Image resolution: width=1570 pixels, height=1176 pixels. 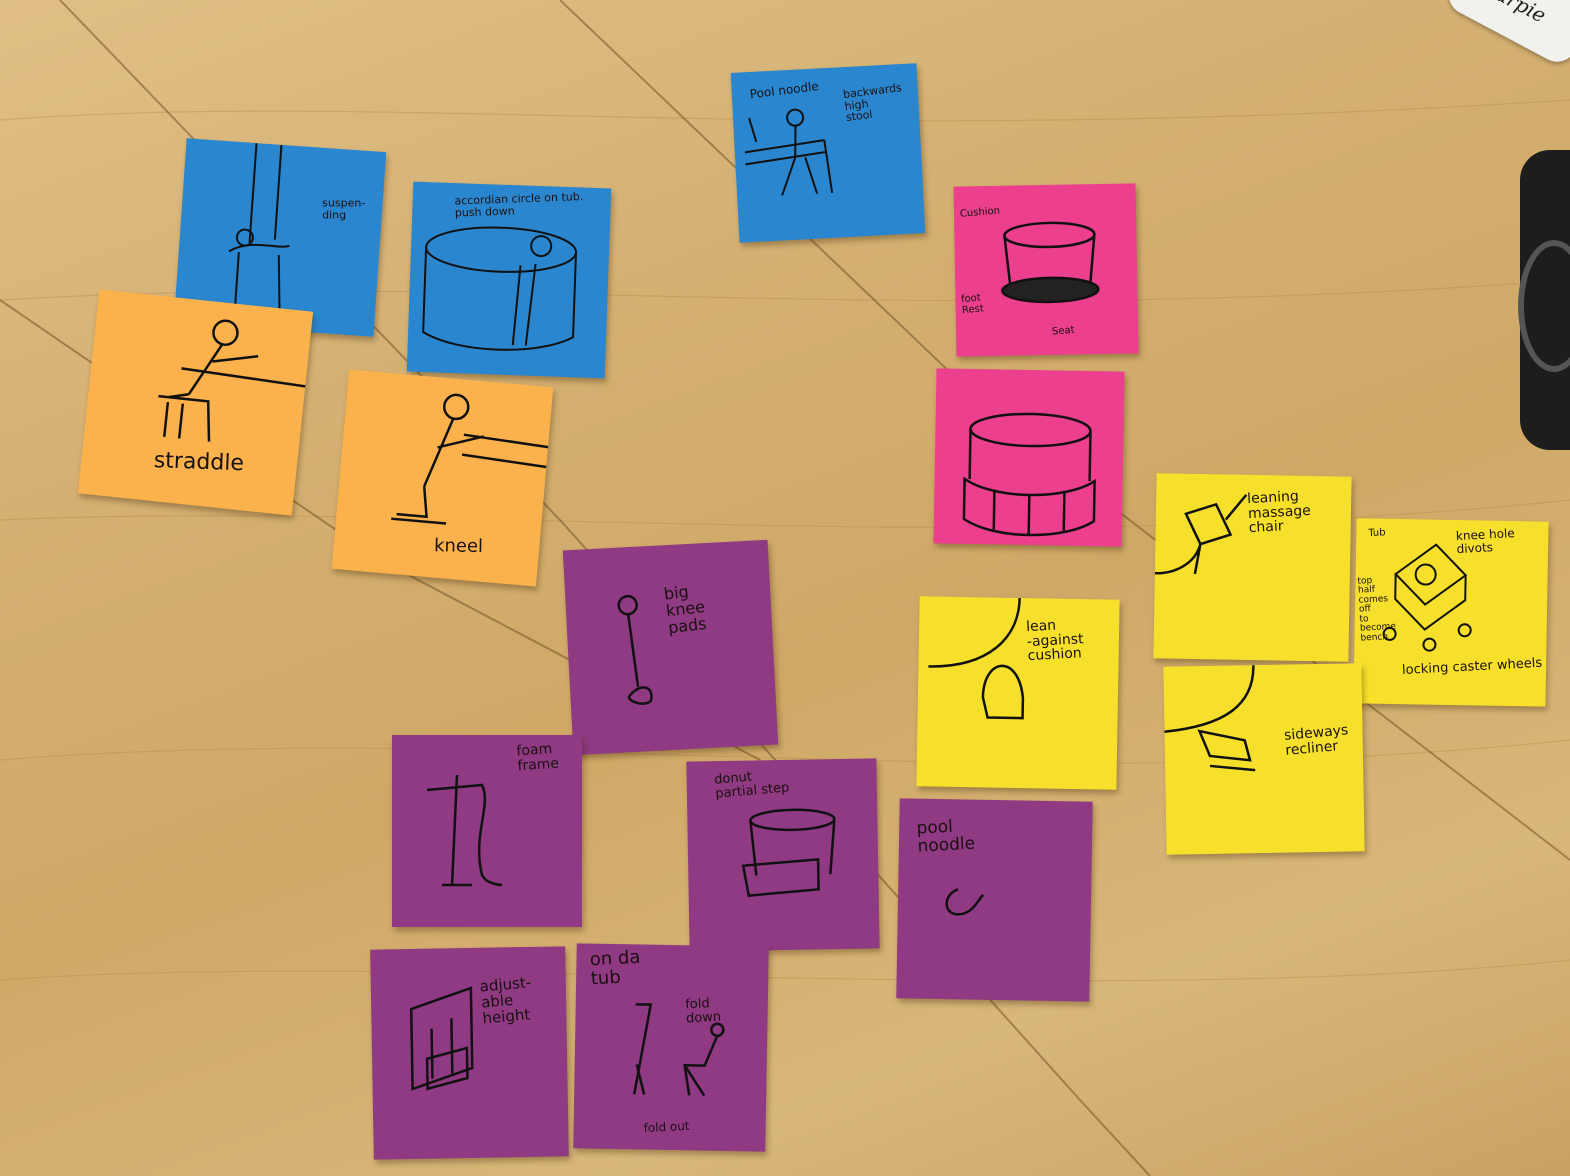 I want to click on sticky-note-sideways-recliner: sideways recliner, so click(x=1264, y=759).